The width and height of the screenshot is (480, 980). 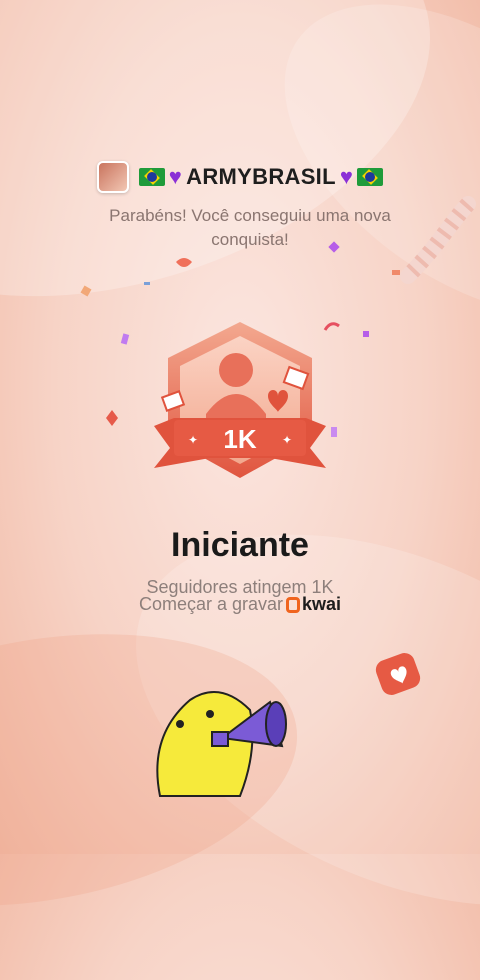 I want to click on kwai-logo: kwai, so click(x=313, y=604).